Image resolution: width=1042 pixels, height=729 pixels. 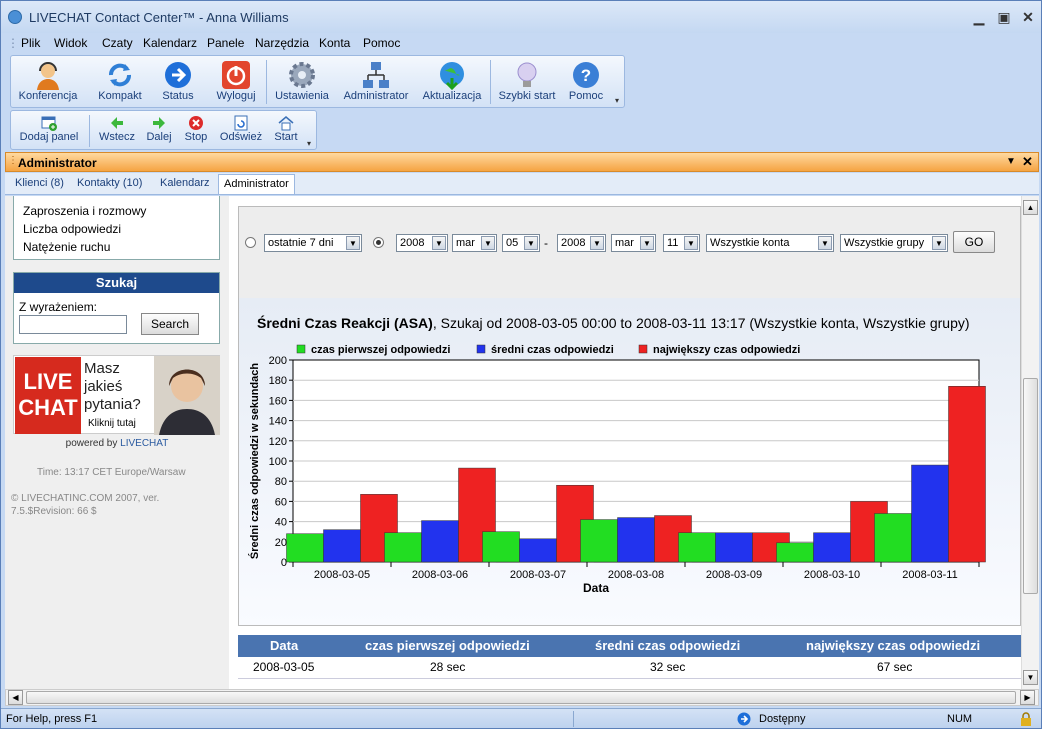 What do you see at coordinates (170, 324) in the screenshot?
I see `search-button: Search` at bounding box center [170, 324].